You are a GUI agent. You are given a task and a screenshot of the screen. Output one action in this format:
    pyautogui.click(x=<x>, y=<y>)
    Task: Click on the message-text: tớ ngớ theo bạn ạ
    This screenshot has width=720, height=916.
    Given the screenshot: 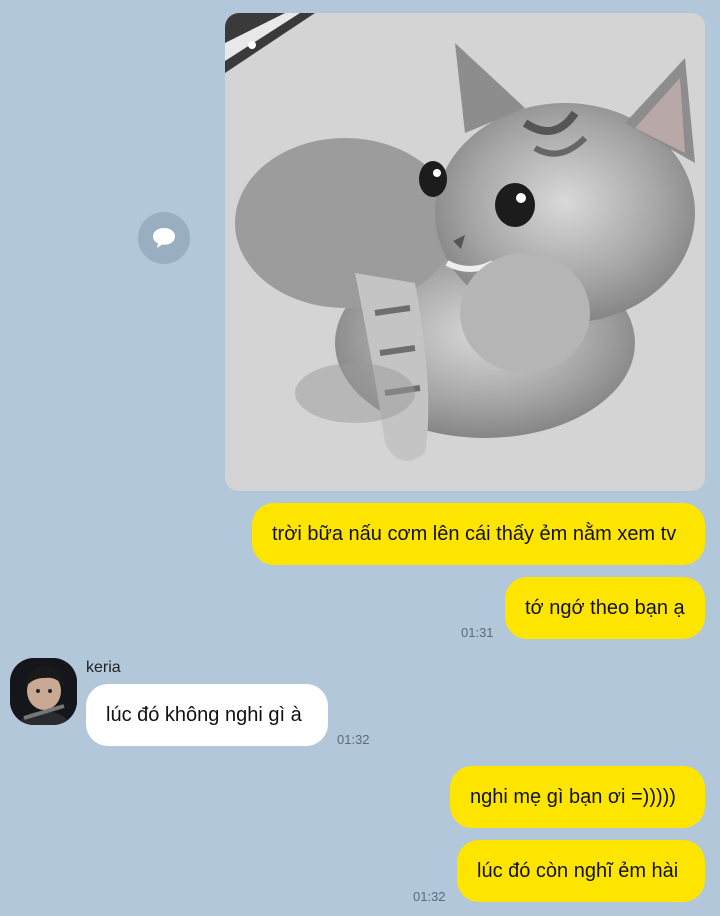 What is the action you would take?
    pyautogui.click(x=605, y=608)
    